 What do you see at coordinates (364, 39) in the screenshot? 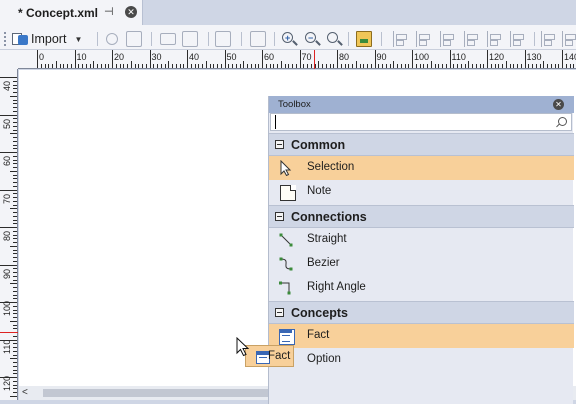
I see `image-icon` at bounding box center [364, 39].